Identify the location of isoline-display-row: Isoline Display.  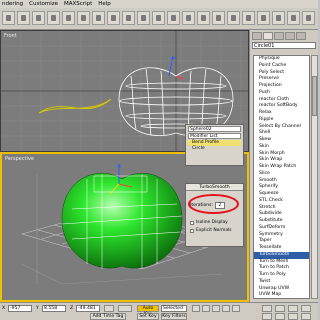
(209, 222).